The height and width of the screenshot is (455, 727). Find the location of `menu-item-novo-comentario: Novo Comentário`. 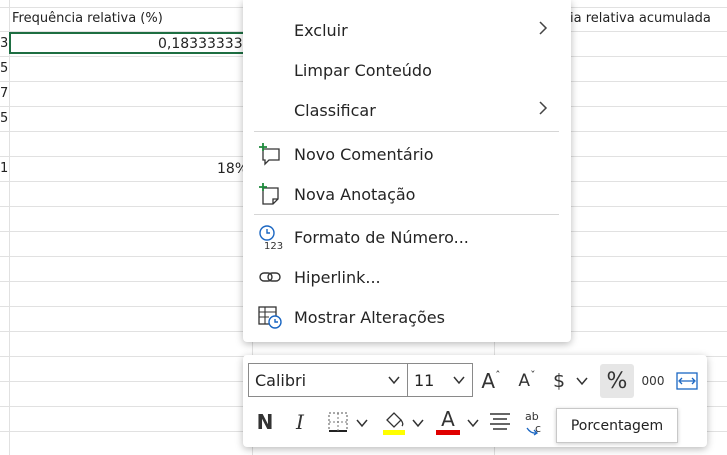

menu-item-novo-comentario: Novo Comentário is located at coordinates (407, 154).